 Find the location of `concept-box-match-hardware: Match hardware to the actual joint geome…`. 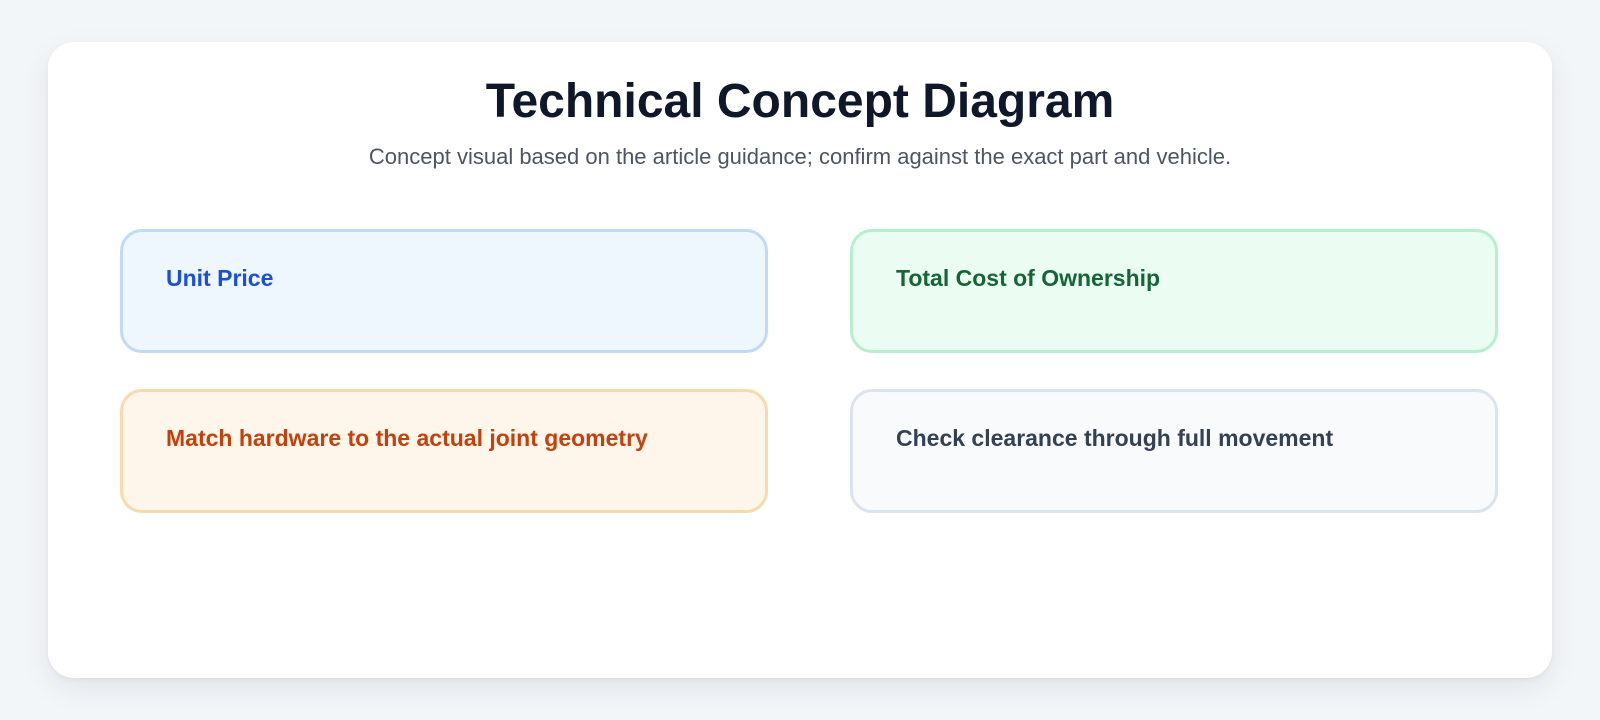

concept-box-match-hardware: Match hardware to the actual joint geome… is located at coordinates (444, 451).